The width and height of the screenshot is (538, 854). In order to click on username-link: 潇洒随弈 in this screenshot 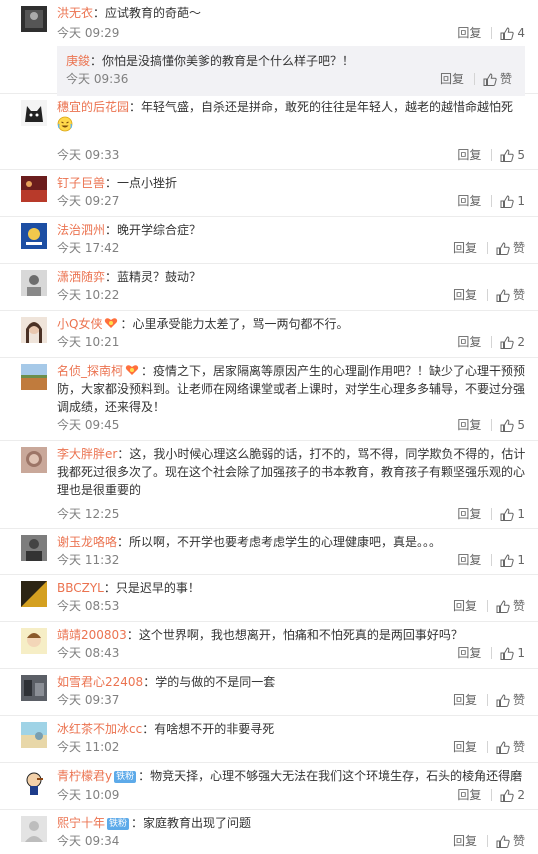, I will do `click(81, 277)`.